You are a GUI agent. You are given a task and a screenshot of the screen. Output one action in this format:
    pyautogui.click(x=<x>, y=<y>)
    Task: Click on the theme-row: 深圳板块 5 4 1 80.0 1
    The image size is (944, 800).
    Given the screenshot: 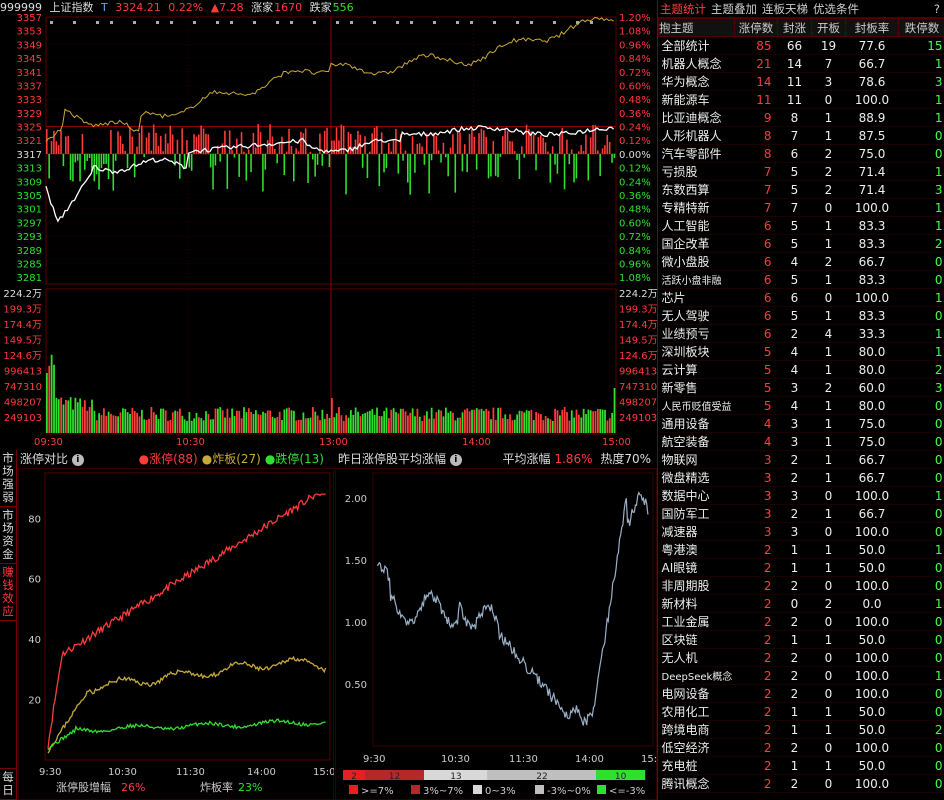 What is the action you would take?
    pyautogui.click(x=801, y=351)
    